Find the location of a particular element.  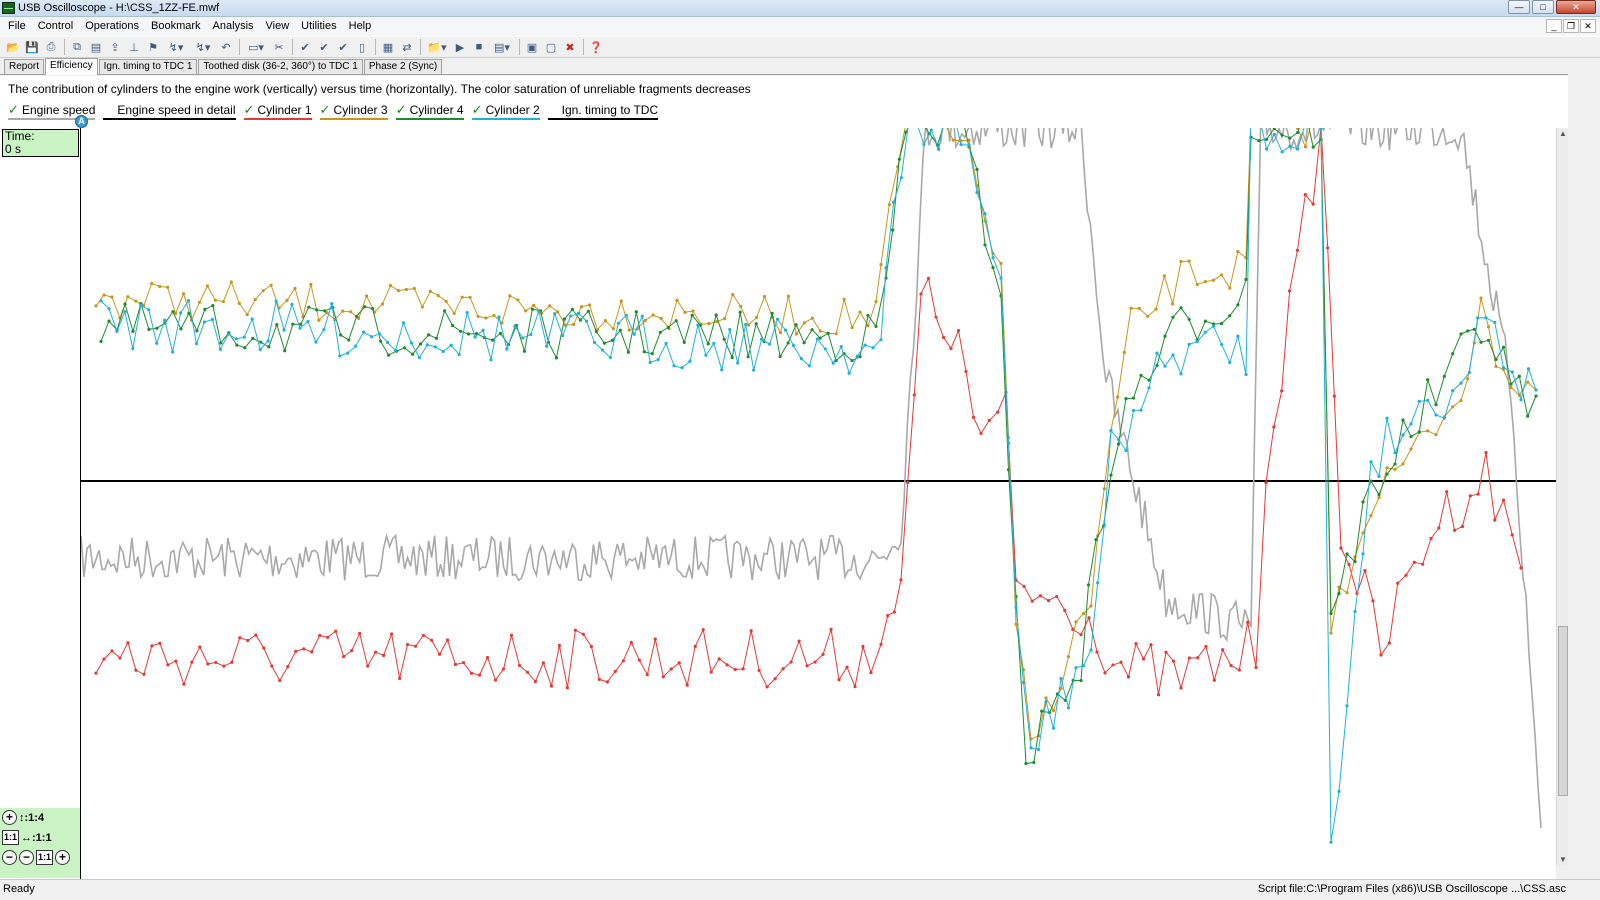

menu-file: File is located at coordinates (17, 26).